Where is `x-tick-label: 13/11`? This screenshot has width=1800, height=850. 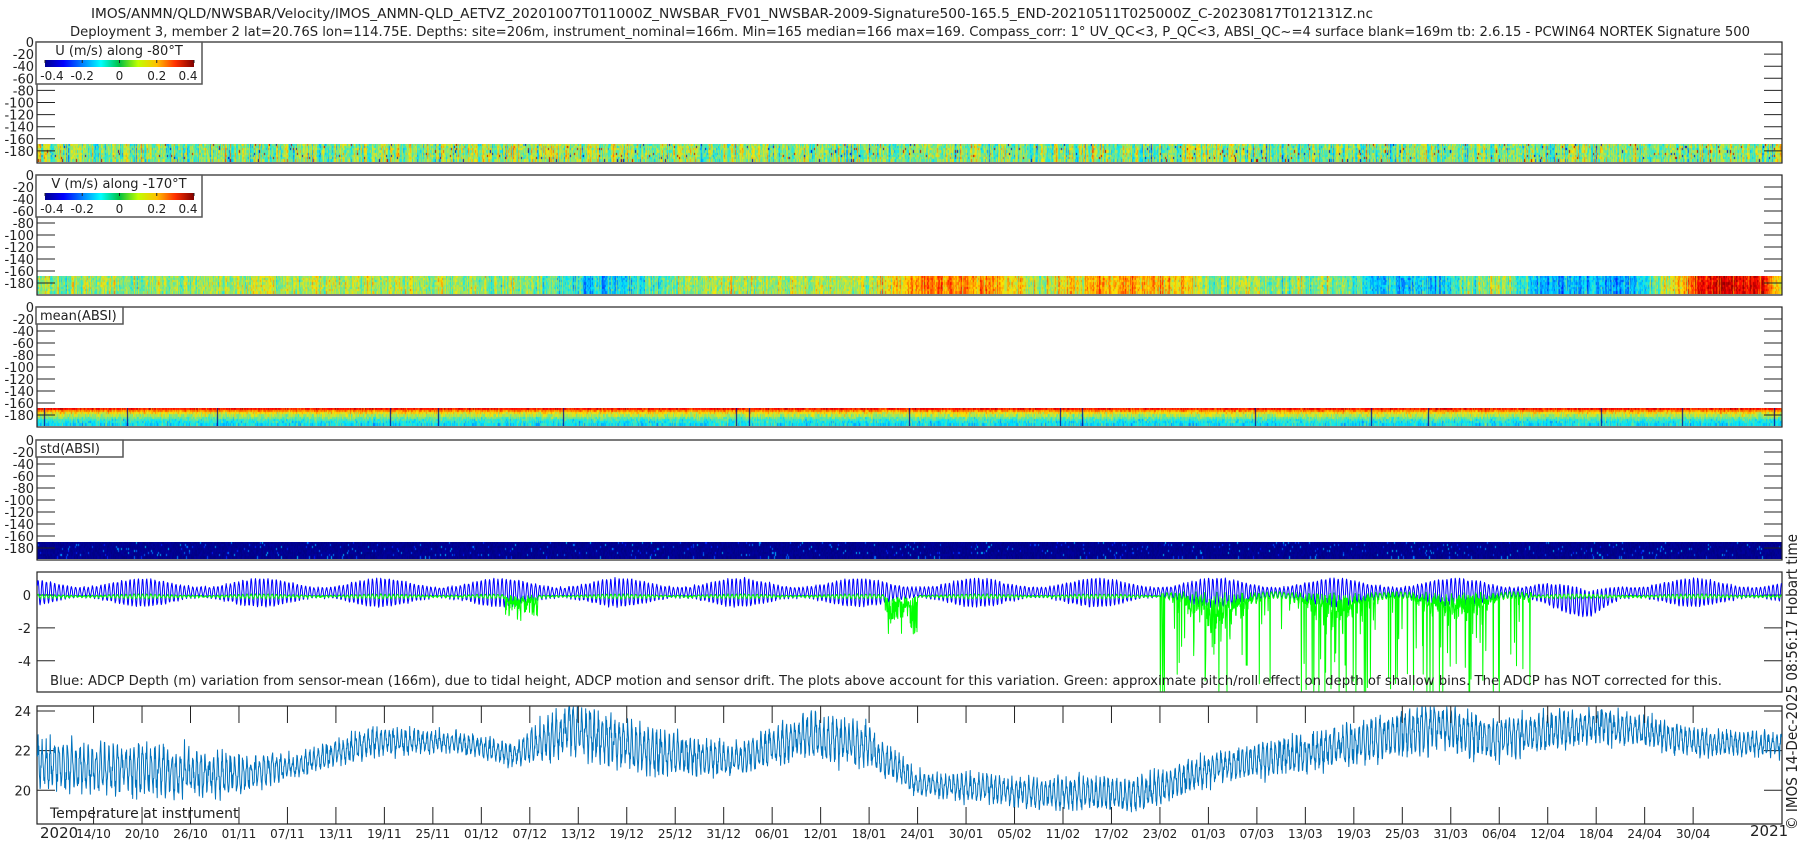 x-tick-label: 13/11 is located at coordinates (336, 834).